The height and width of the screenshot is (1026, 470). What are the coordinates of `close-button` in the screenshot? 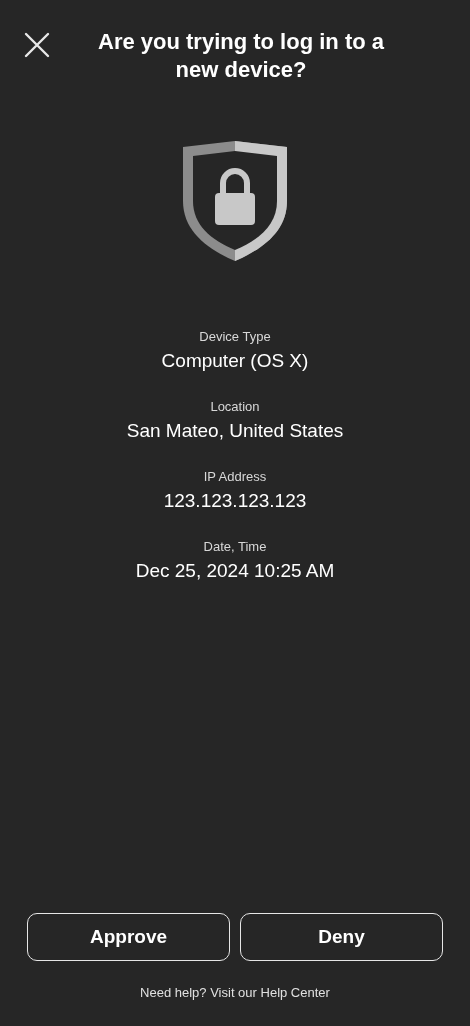 It's located at (37, 45).